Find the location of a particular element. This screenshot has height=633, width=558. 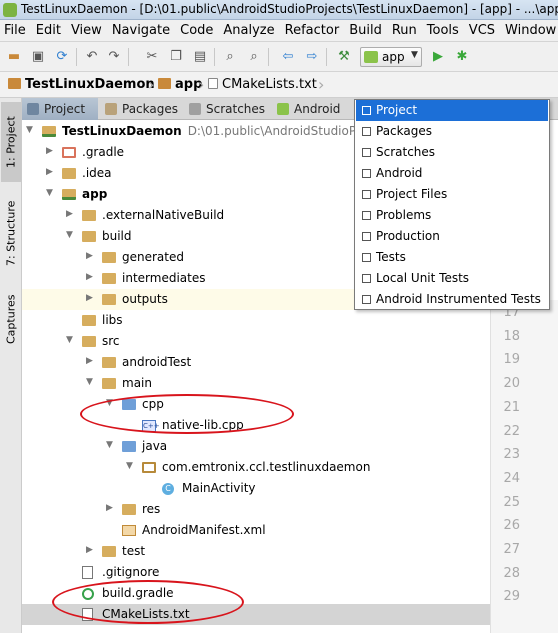

tab-scratches: Scratches is located at coordinates (226, 109).